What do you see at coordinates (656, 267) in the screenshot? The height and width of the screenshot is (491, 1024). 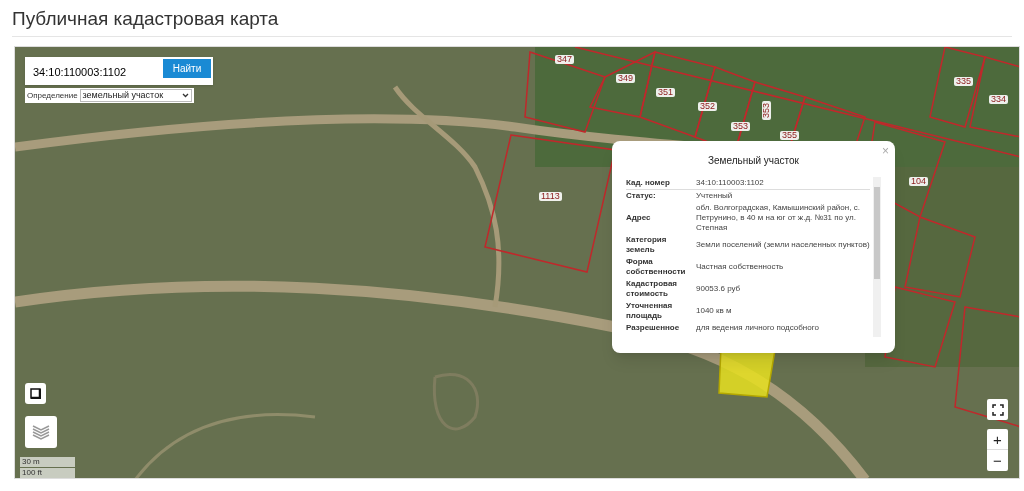 I see `attribute-label: Форма собственности` at bounding box center [656, 267].